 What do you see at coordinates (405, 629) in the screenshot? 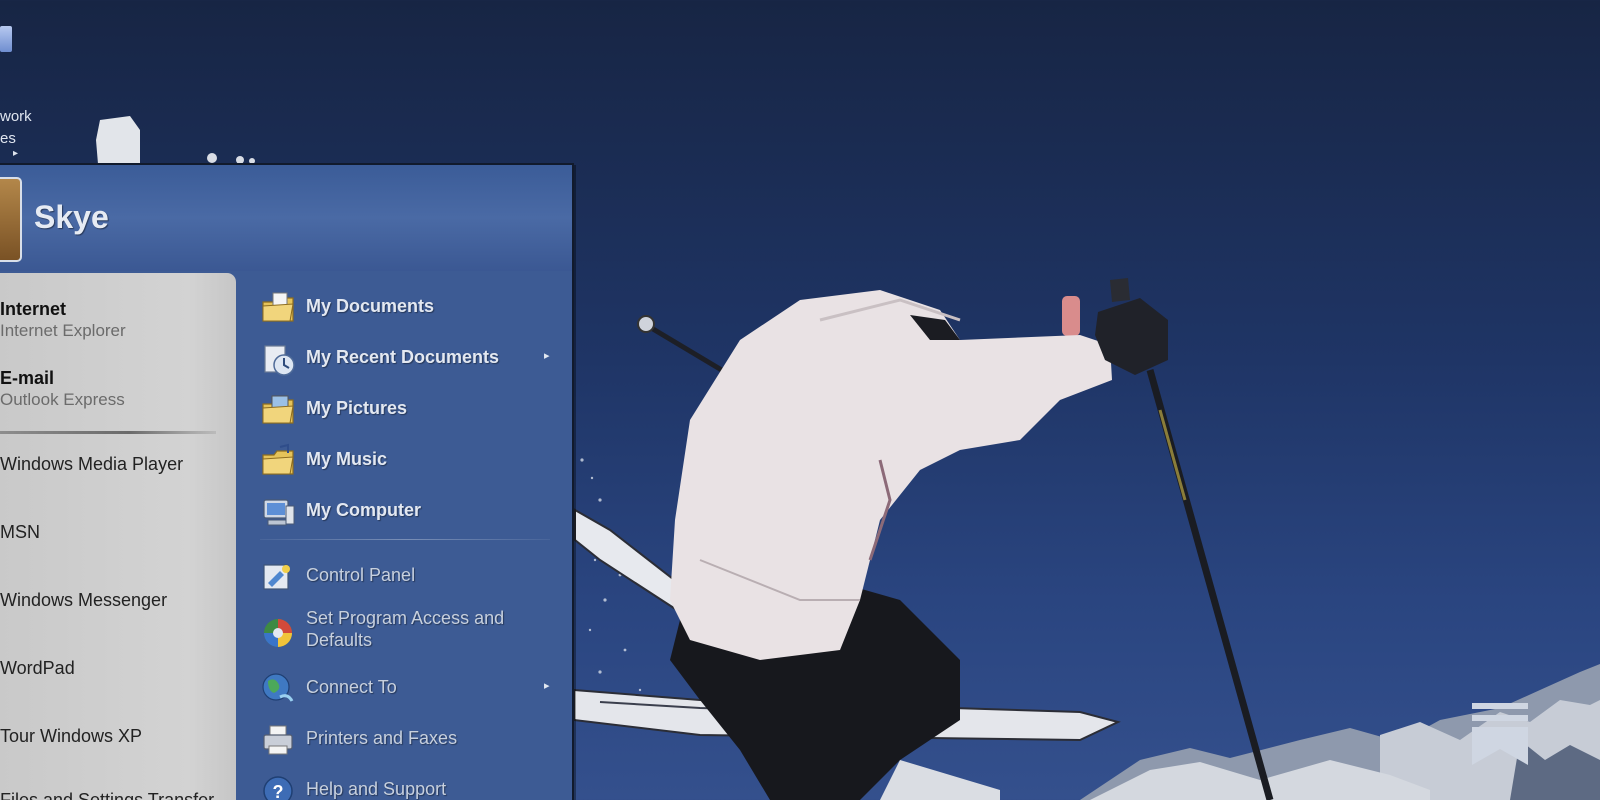
I see `place-item-label: Set Program Access and Defaults` at bounding box center [405, 629].